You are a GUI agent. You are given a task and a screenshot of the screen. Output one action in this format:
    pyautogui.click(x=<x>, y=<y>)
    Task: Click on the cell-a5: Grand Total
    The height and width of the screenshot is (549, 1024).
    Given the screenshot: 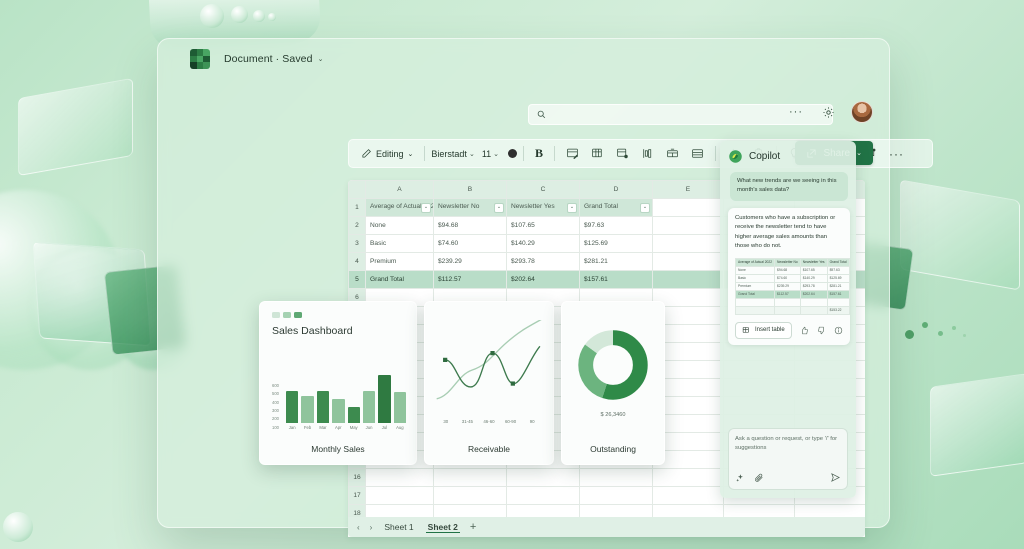 What is the action you would take?
    pyautogui.click(x=399, y=279)
    